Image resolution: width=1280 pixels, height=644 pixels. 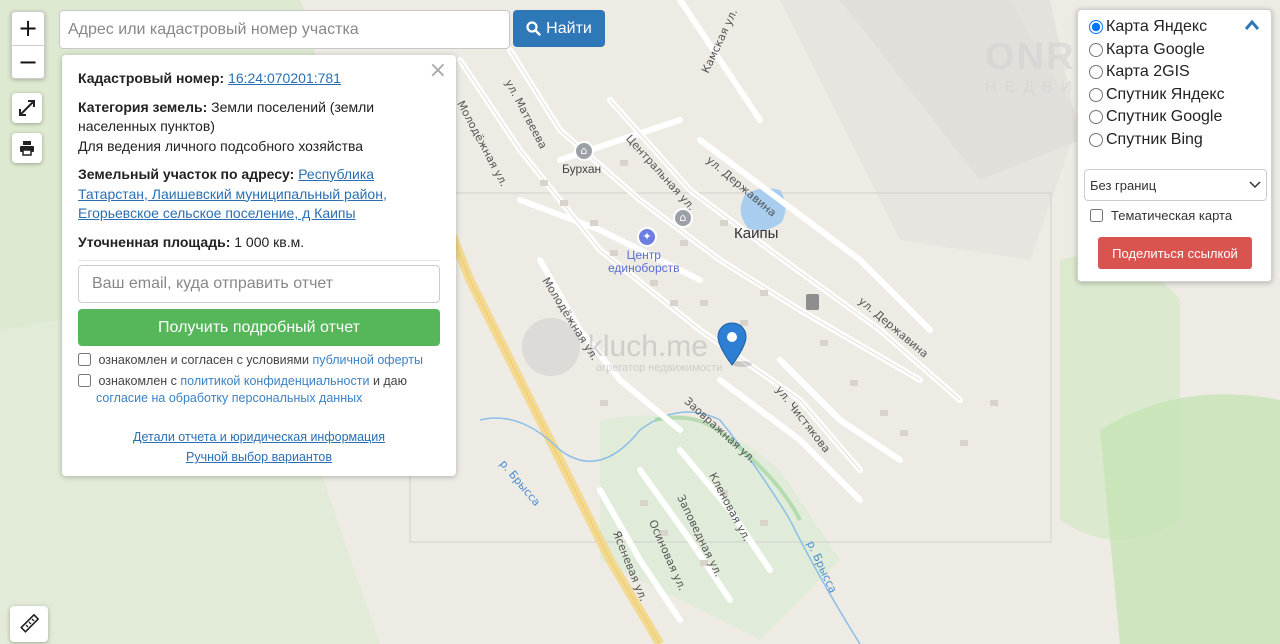 I want to click on cadastral-number-link: 16:24:070201:781, so click(x=284, y=78).